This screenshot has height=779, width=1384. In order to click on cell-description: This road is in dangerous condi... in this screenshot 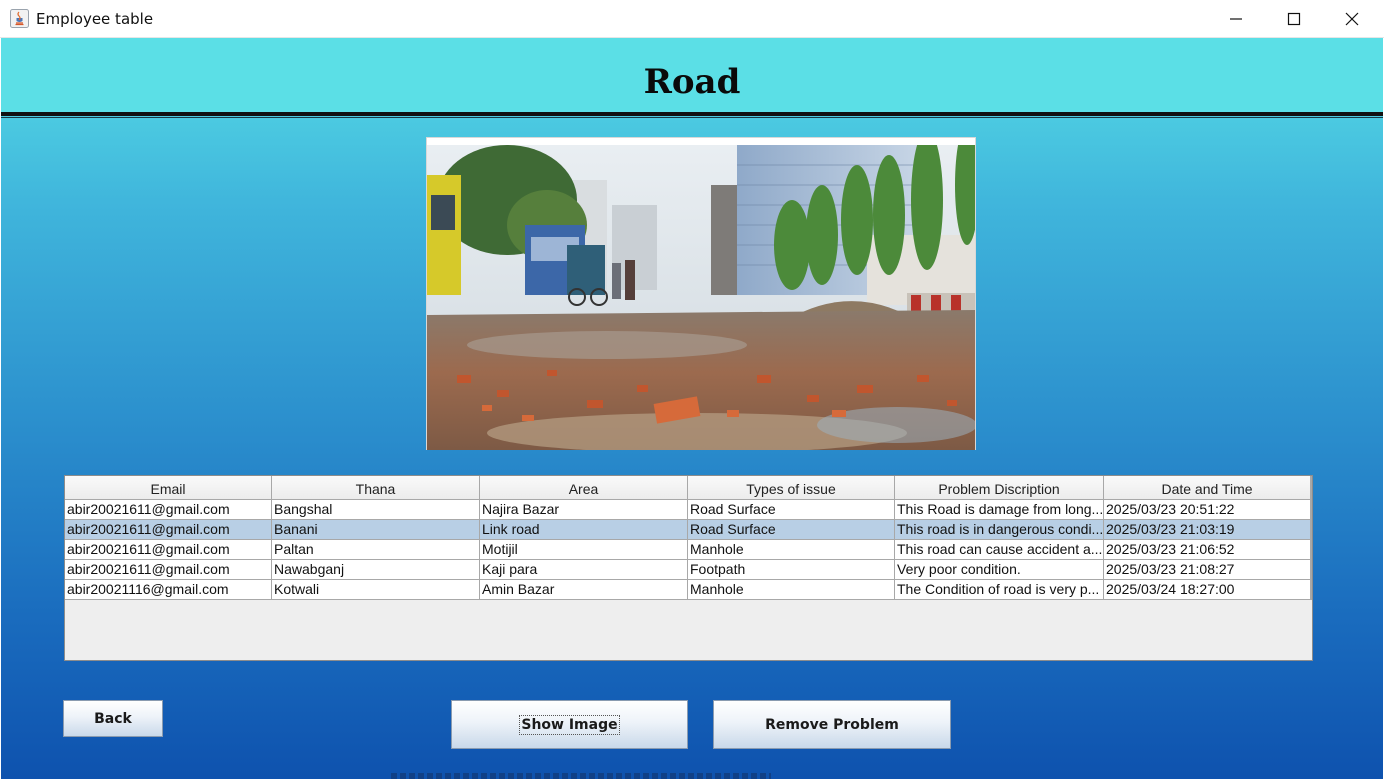, I will do `click(999, 530)`.